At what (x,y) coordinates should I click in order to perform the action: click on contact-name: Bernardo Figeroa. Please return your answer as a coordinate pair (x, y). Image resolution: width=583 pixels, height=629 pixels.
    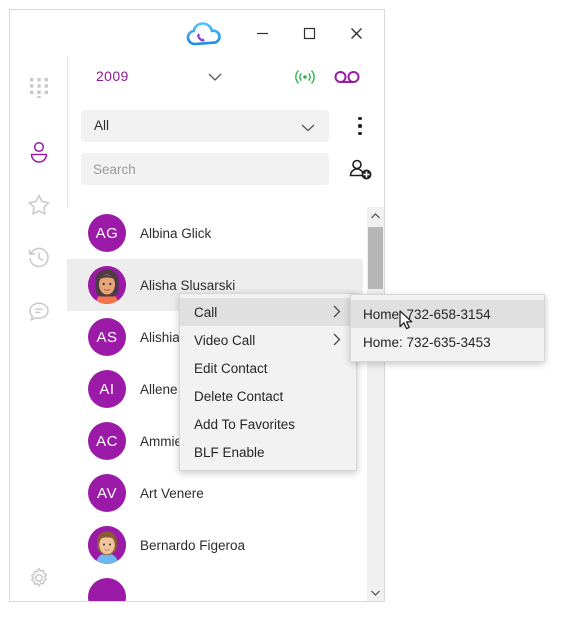
    Looking at the image, I should click on (193, 545).